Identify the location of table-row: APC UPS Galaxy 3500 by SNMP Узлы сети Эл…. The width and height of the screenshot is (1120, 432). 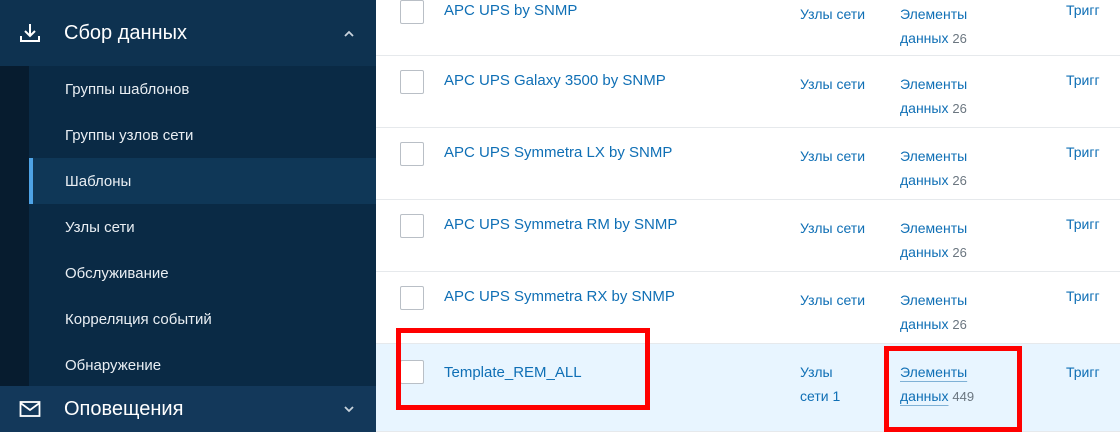
(748, 92).